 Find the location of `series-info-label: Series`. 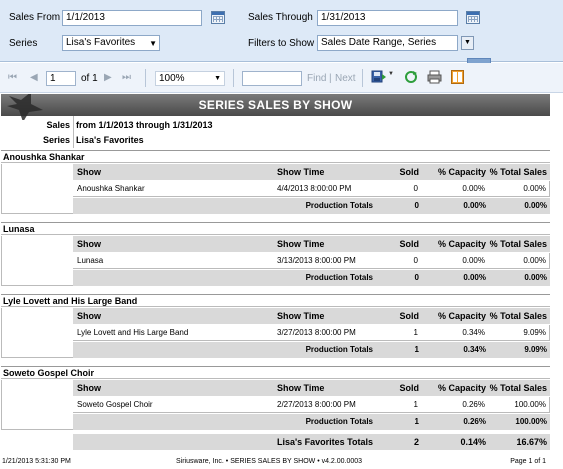

series-info-label: Series is located at coordinates (56, 140).